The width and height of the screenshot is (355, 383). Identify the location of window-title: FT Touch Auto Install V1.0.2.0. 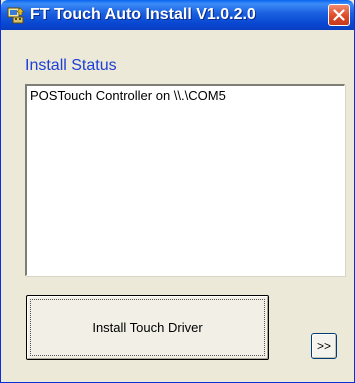
(143, 14).